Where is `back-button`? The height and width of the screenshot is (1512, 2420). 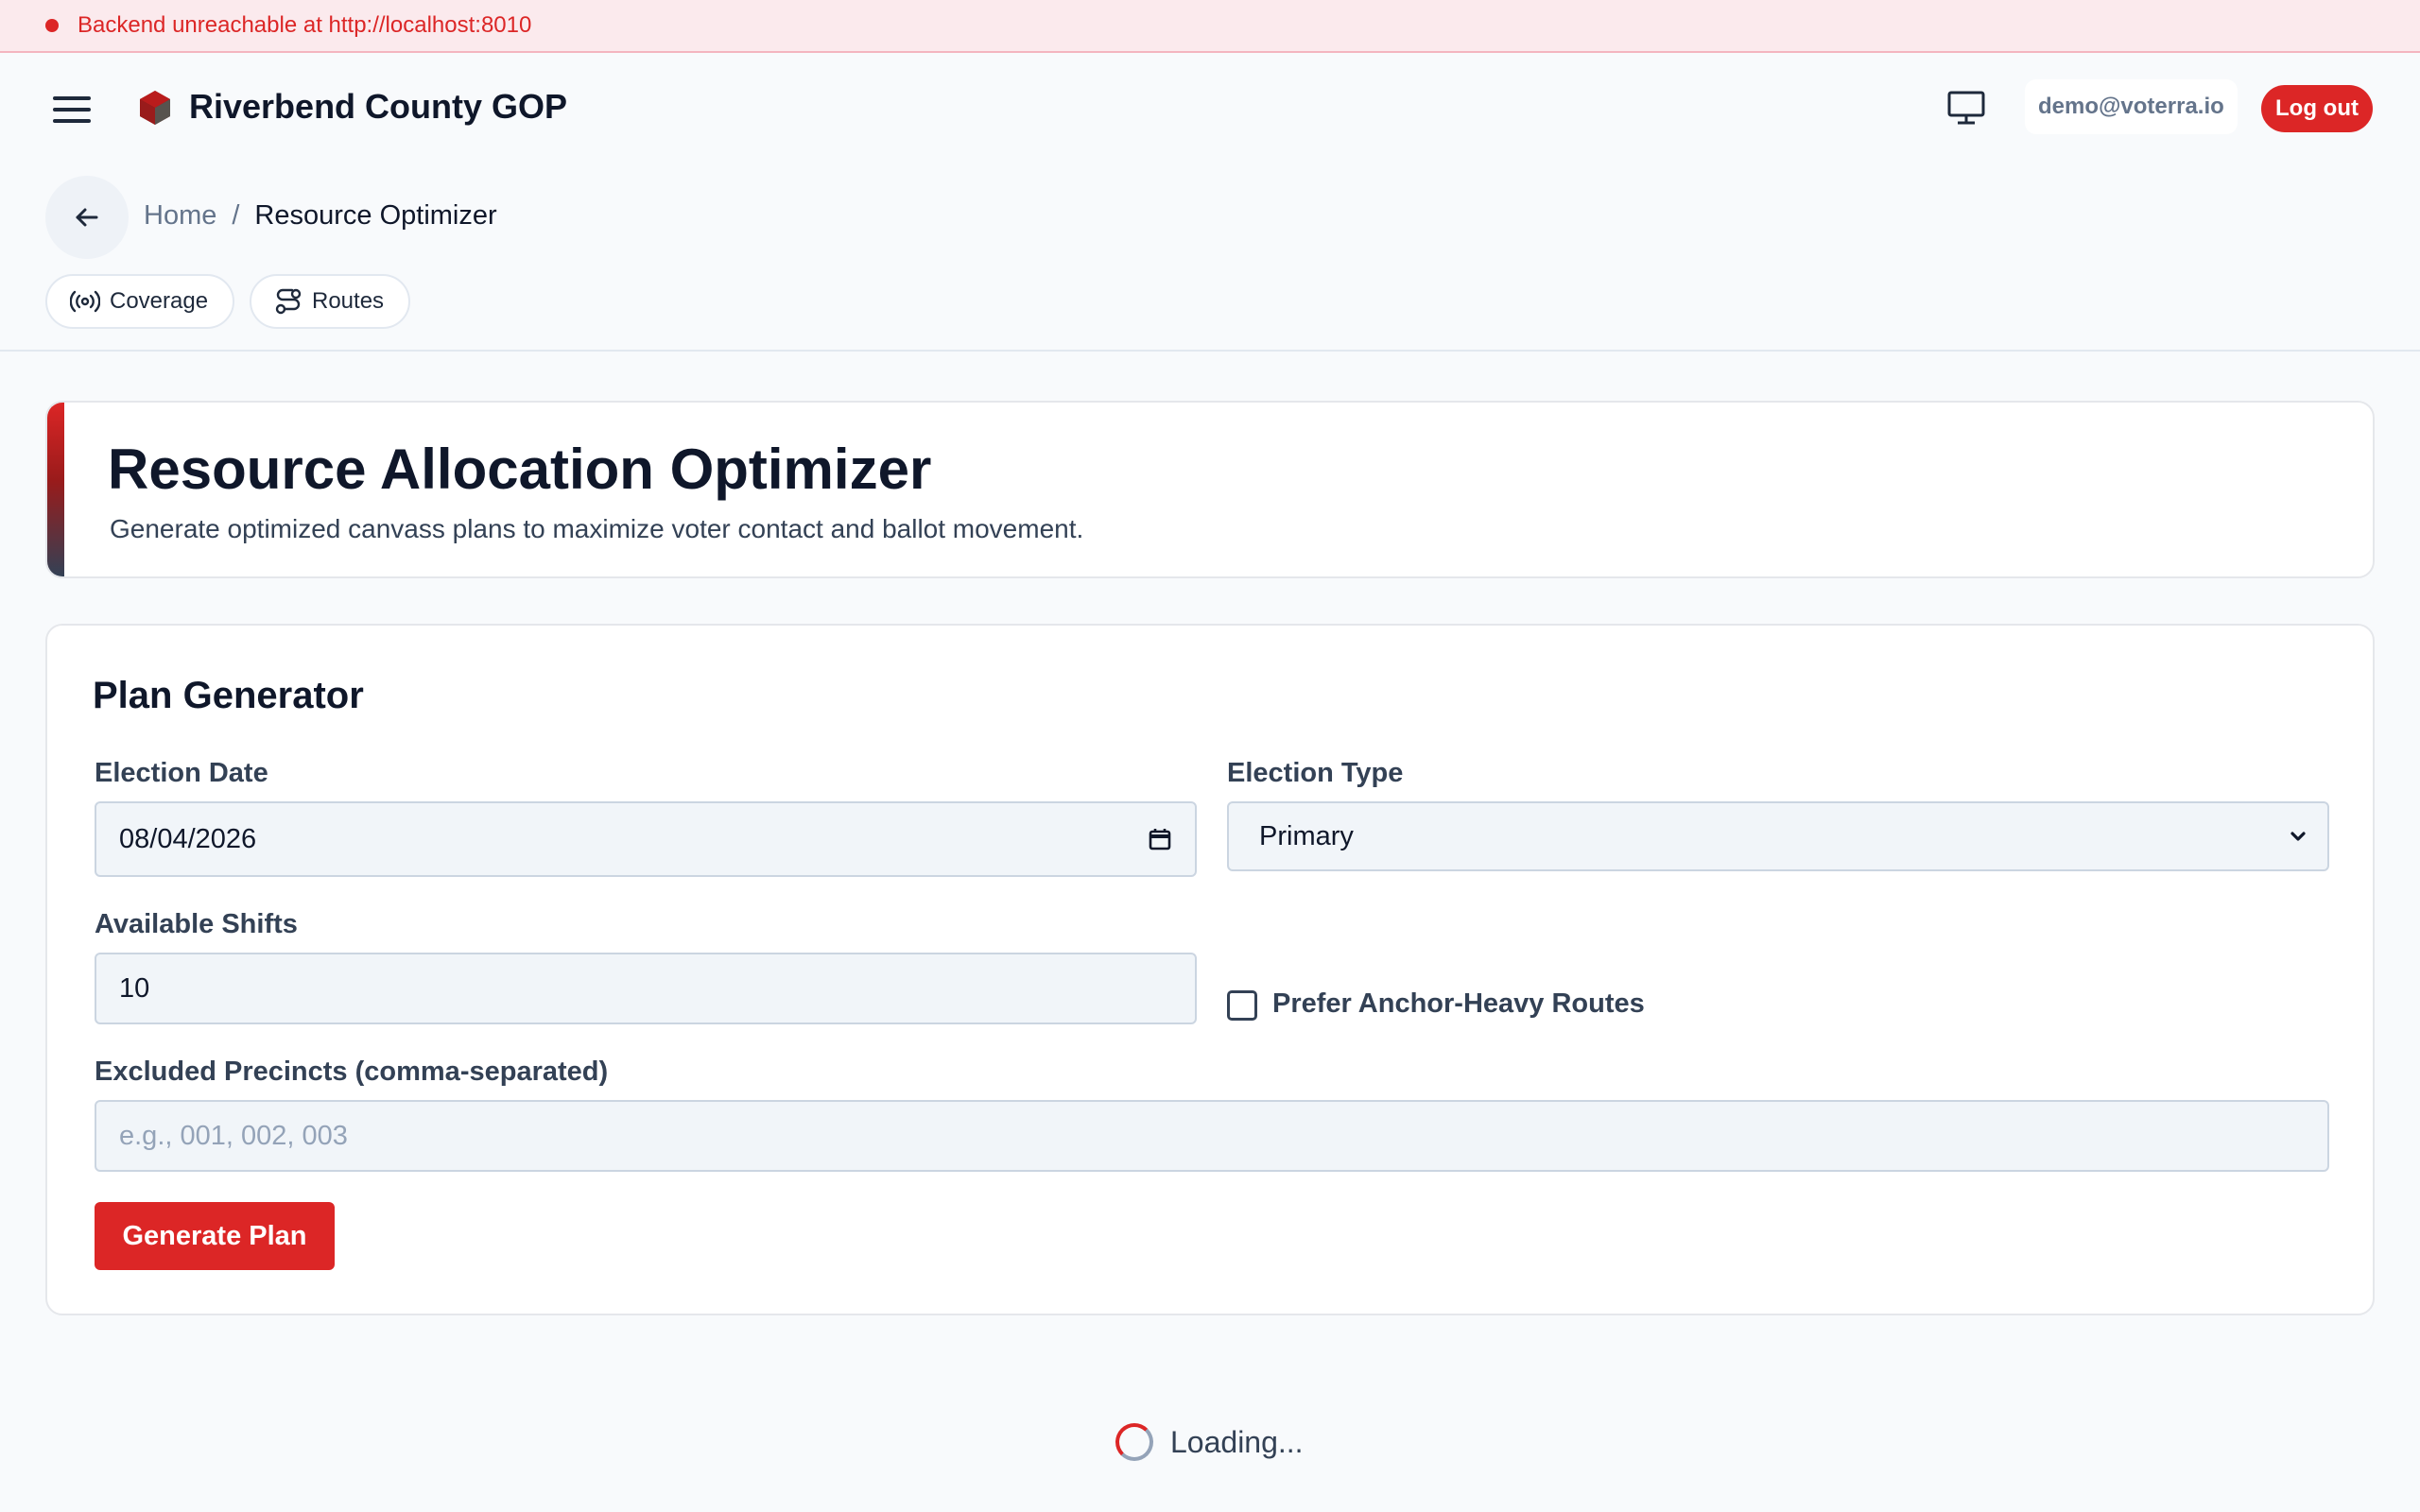
back-button is located at coordinates (87, 217).